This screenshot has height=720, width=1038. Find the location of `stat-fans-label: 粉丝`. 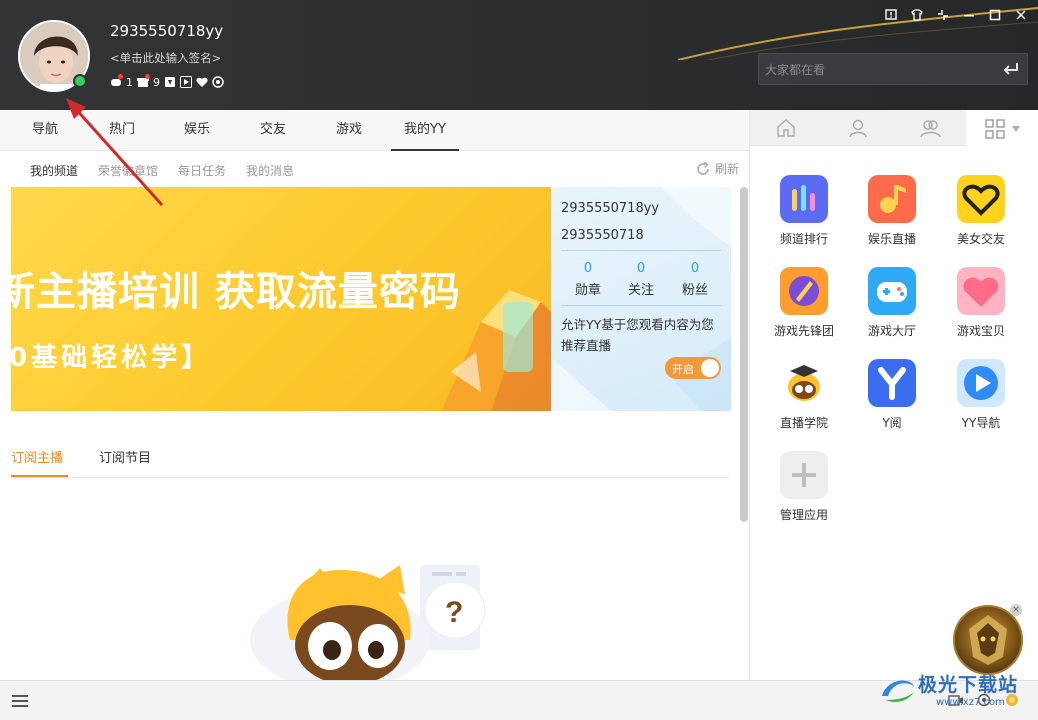

stat-fans-label: 粉丝 is located at coordinates (694, 290).